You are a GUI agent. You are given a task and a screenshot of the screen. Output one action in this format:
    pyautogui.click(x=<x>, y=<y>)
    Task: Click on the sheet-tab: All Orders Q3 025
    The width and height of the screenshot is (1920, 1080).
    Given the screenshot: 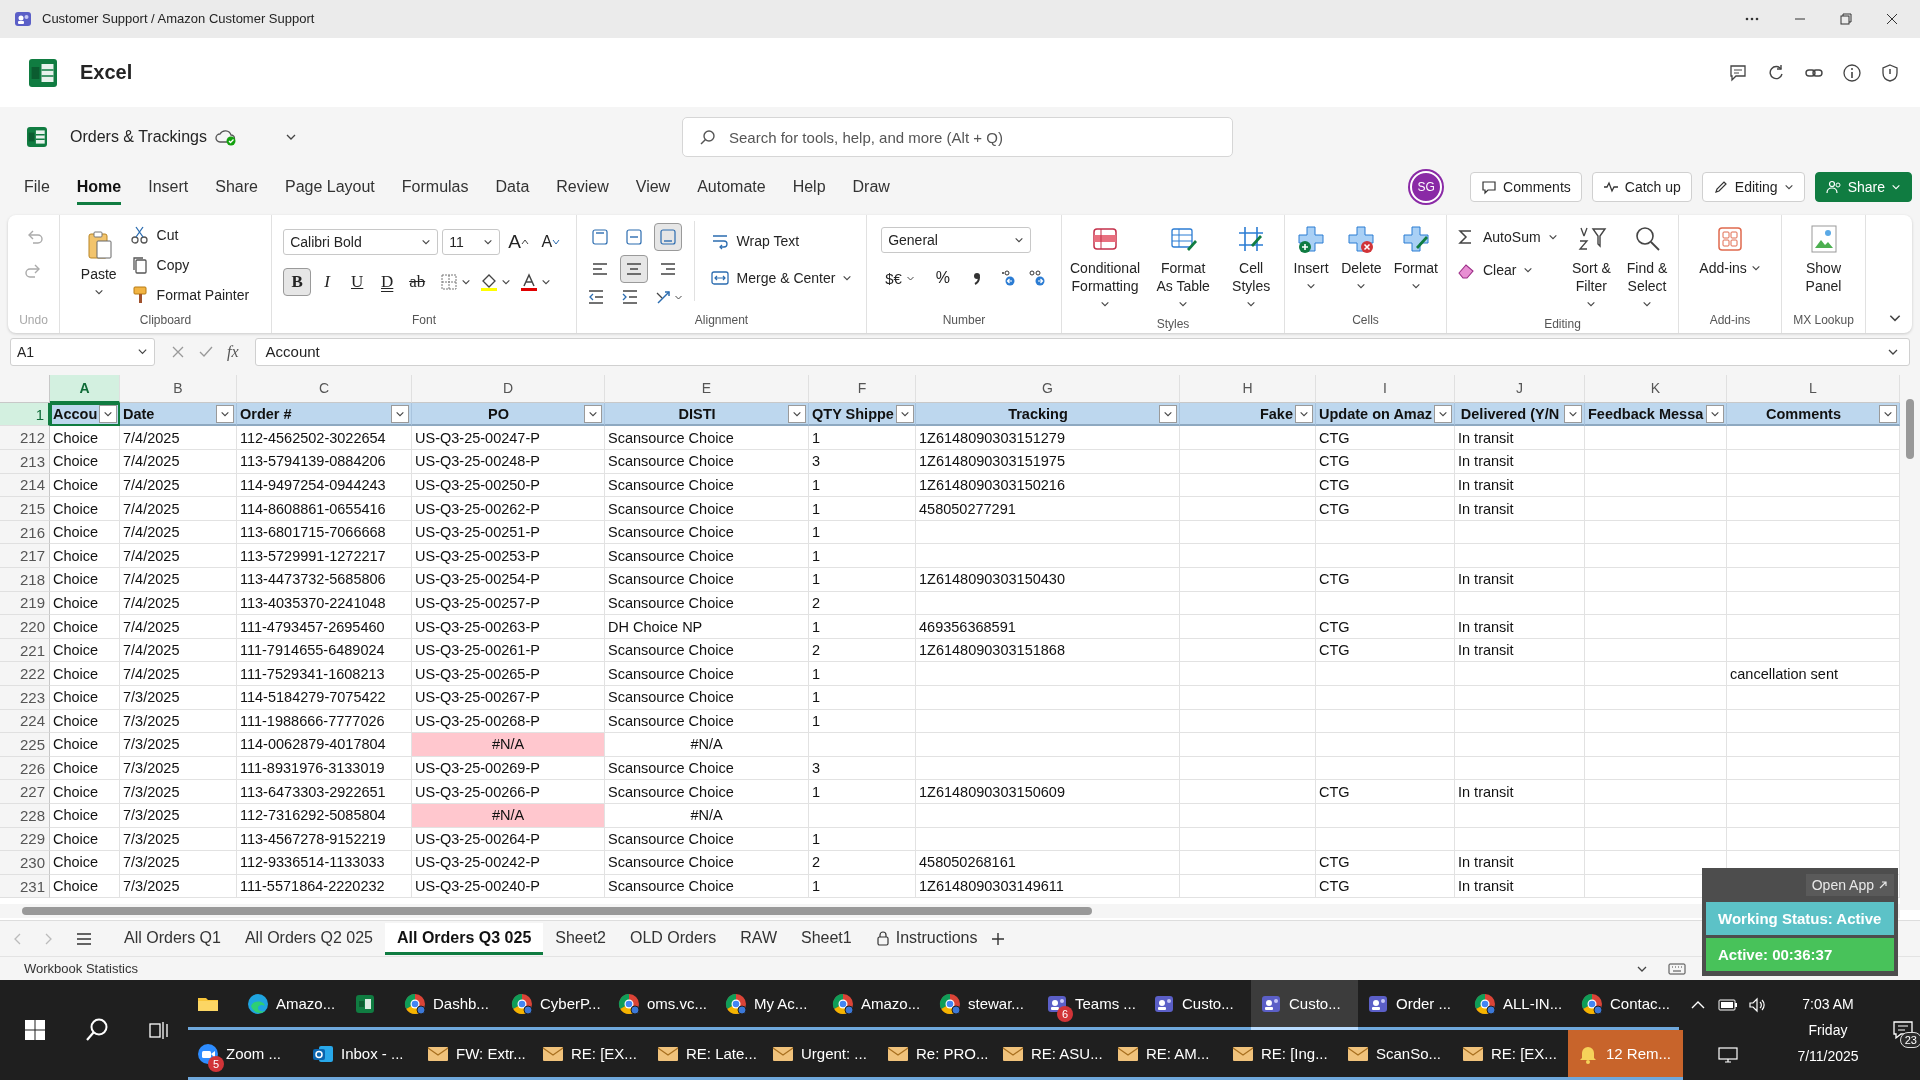 What is the action you would take?
    pyautogui.click(x=464, y=938)
    